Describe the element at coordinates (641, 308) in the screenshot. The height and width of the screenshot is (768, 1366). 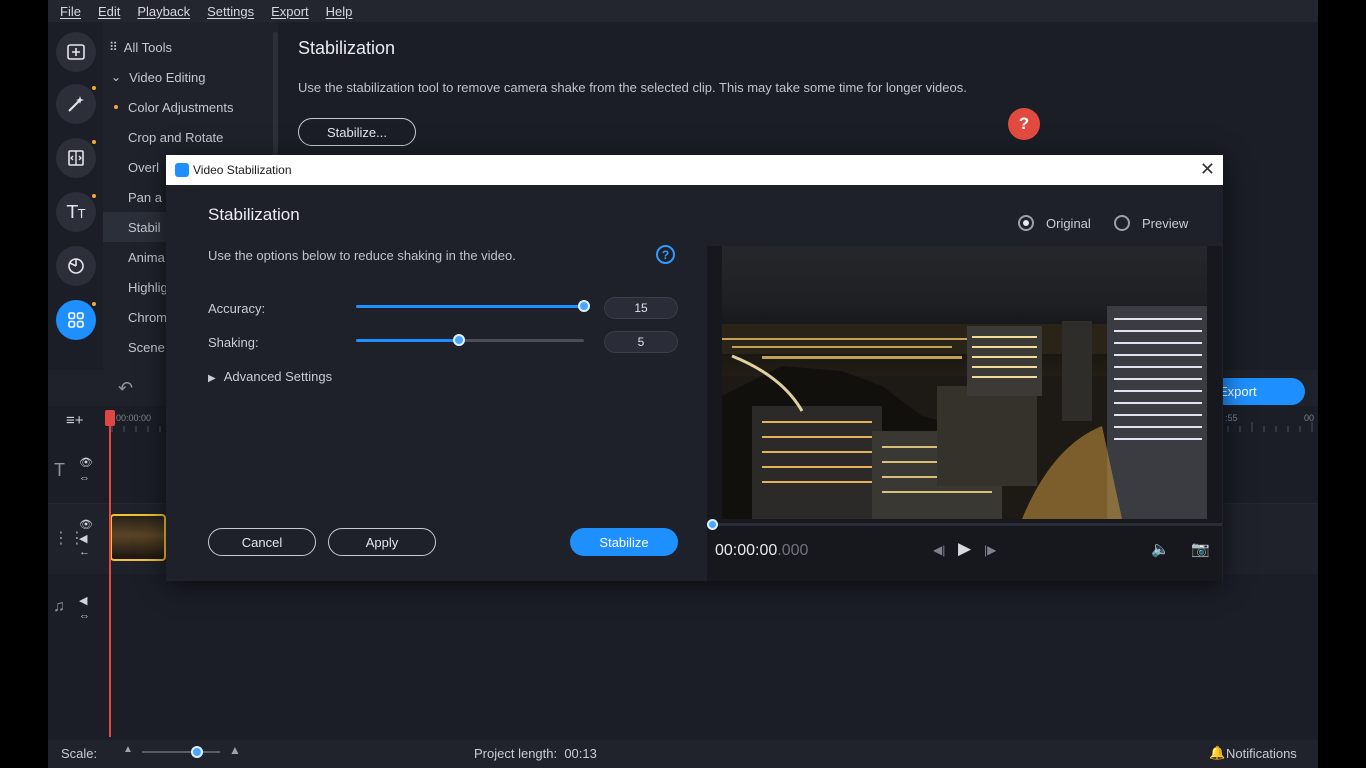
I see `accuracy-value-field: 15` at that location.